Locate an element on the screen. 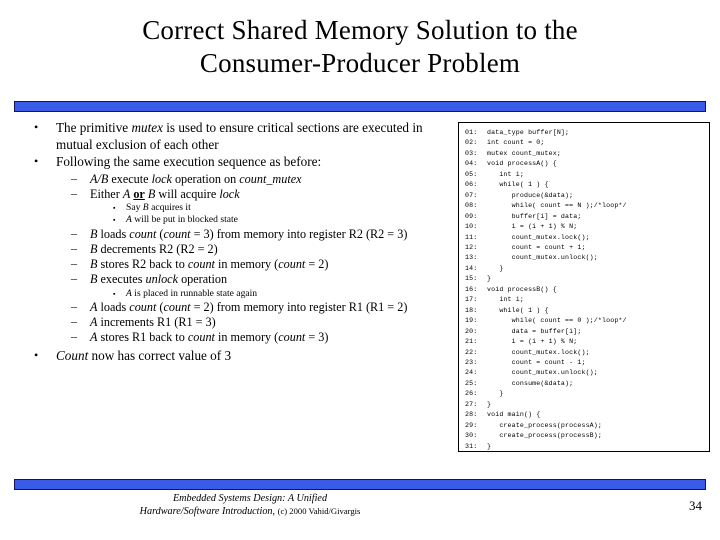 This screenshot has width=720, height=540. code-line-number: 29: is located at coordinates (471, 425).